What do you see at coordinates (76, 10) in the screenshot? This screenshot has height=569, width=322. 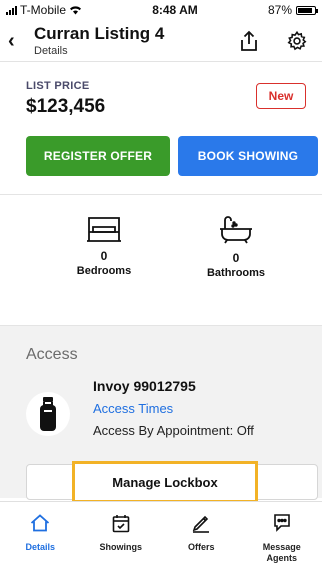 I see `wifi-icon` at bounding box center [76, 10].